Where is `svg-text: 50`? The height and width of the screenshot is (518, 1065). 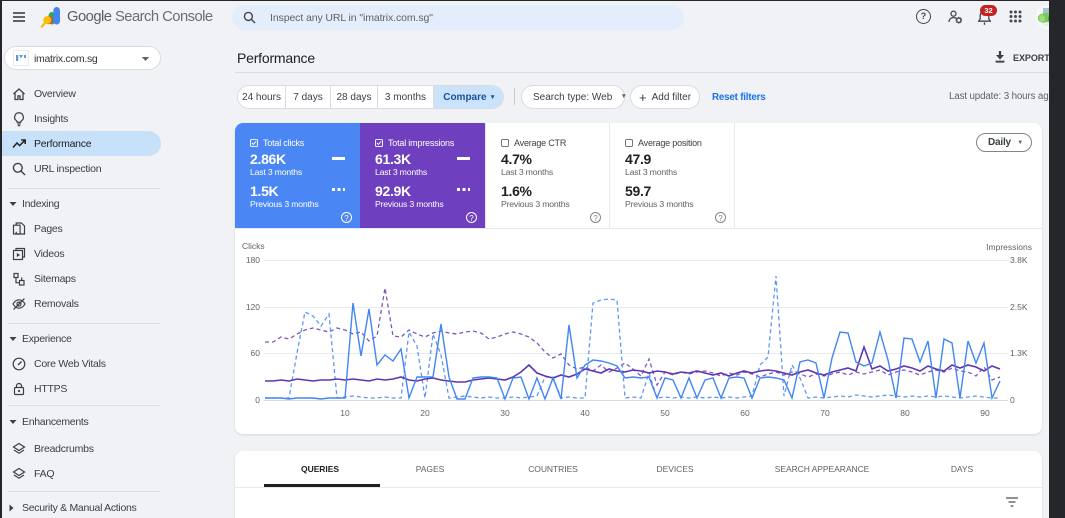
svg-text: 50 is located at coordinates (665, 413).